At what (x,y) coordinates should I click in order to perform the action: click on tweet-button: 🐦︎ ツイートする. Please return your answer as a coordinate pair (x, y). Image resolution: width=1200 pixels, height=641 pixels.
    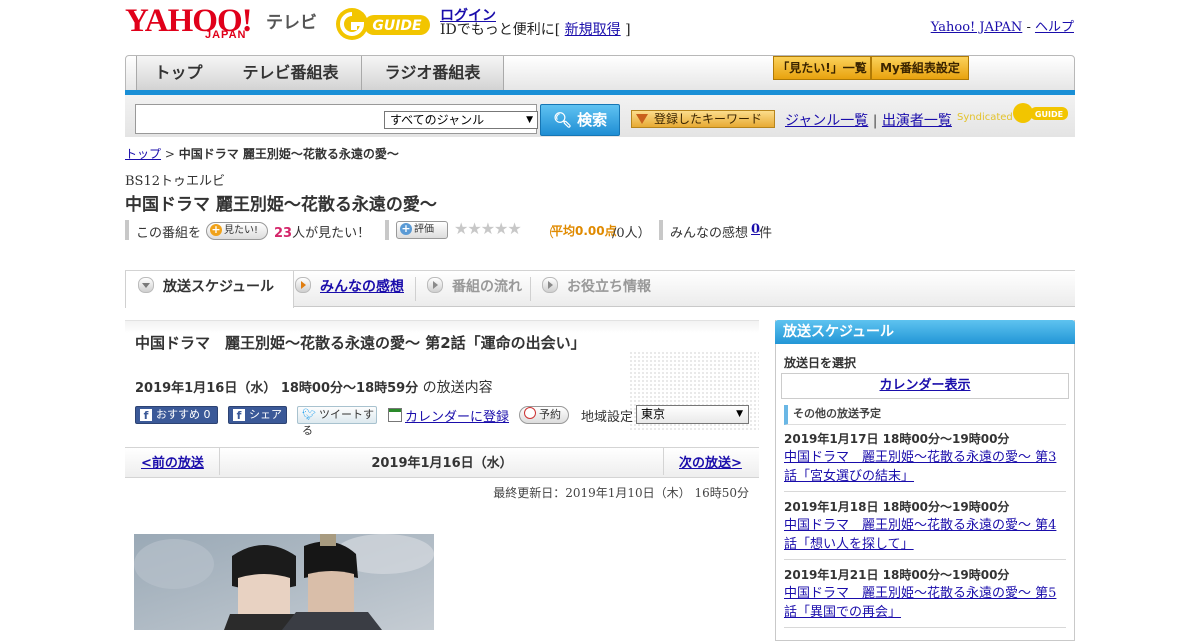
    Looking at the image, I should click on (337, 421).